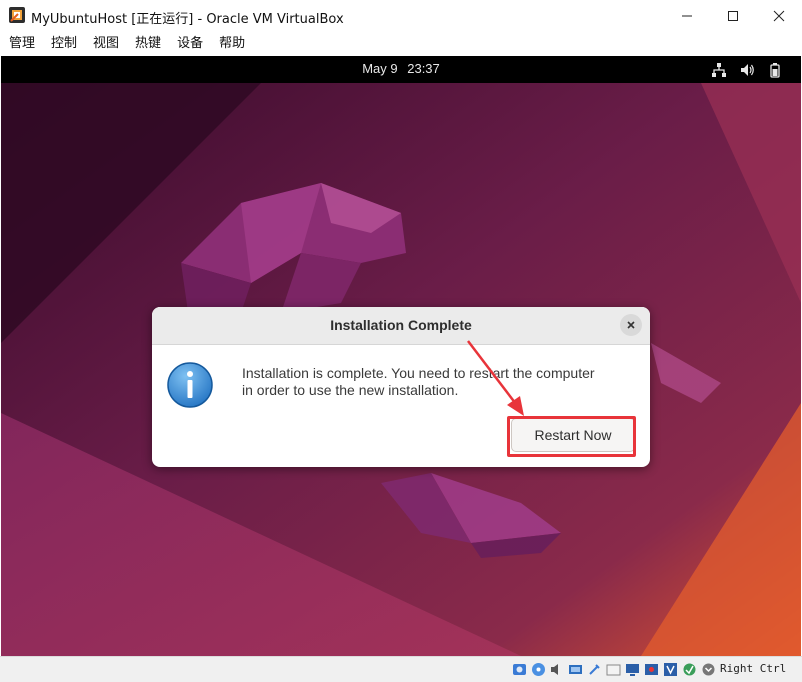 Image resolution: width=802 pixels, height=682 pixels. What do you see at coordinates (708, 669) in the screenshot?
I see `arrow-down-icon` at bounding box center [708, 669].